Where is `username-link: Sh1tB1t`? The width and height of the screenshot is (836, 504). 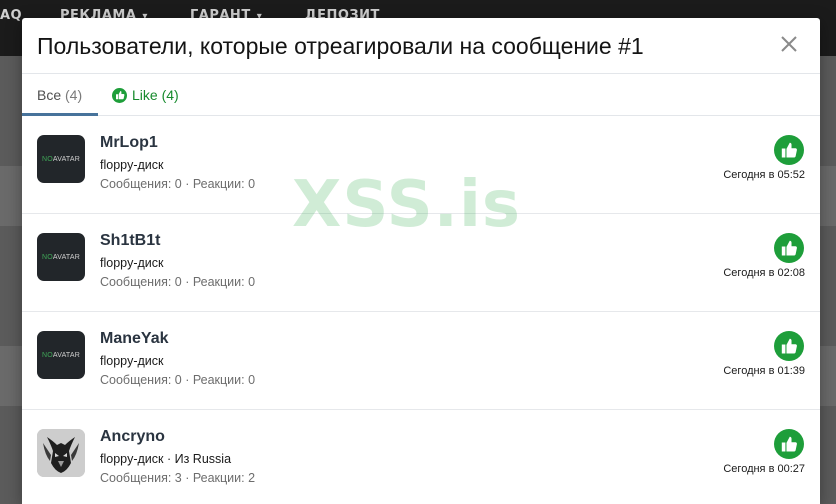
username-link: Sh1tB1t is located at coordinates (130, 241).